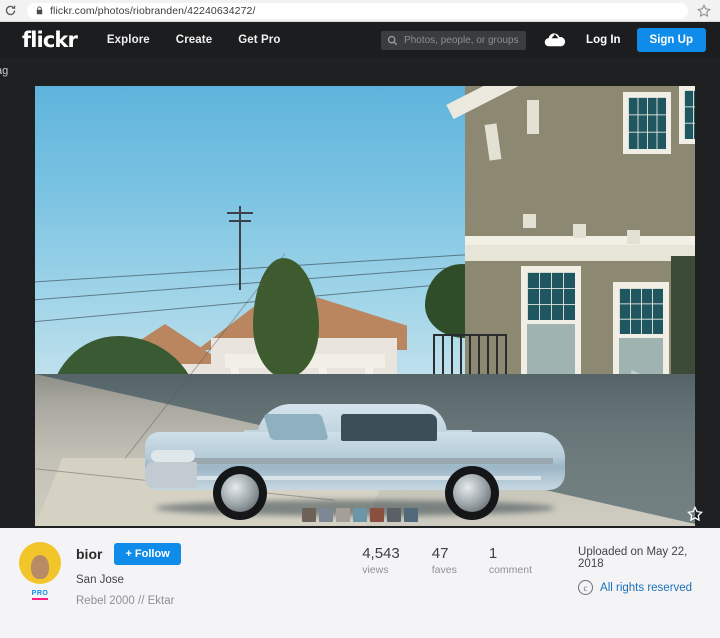 The height and width of the screenshot is (638, 720). I want to click on avatar-column: PRO, so click(40, 590).